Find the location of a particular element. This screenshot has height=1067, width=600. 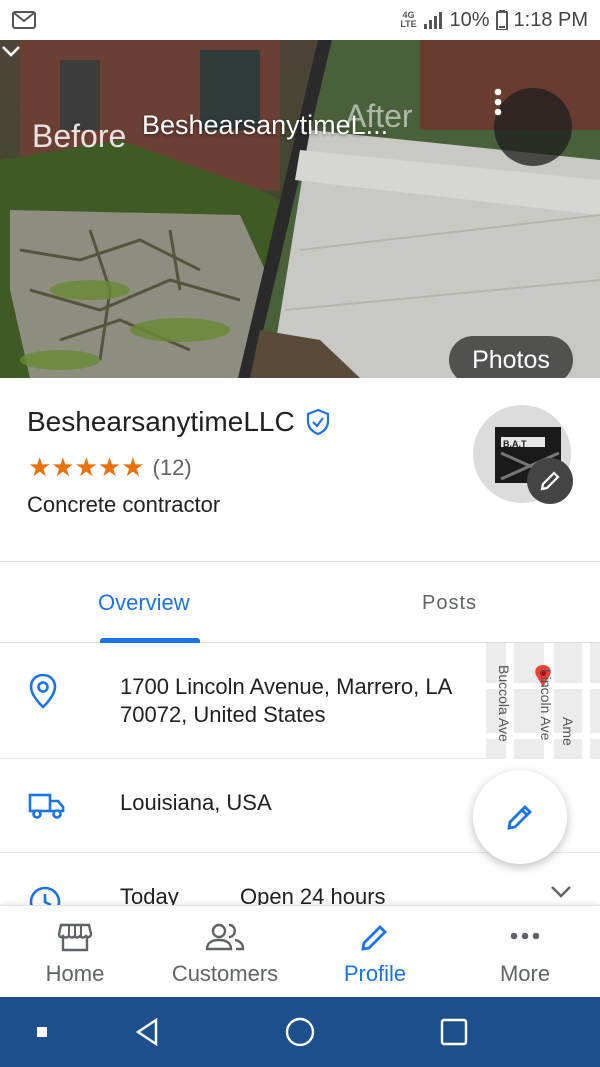

hours-value: Open 24 hours is located at coordinates (313, 894).